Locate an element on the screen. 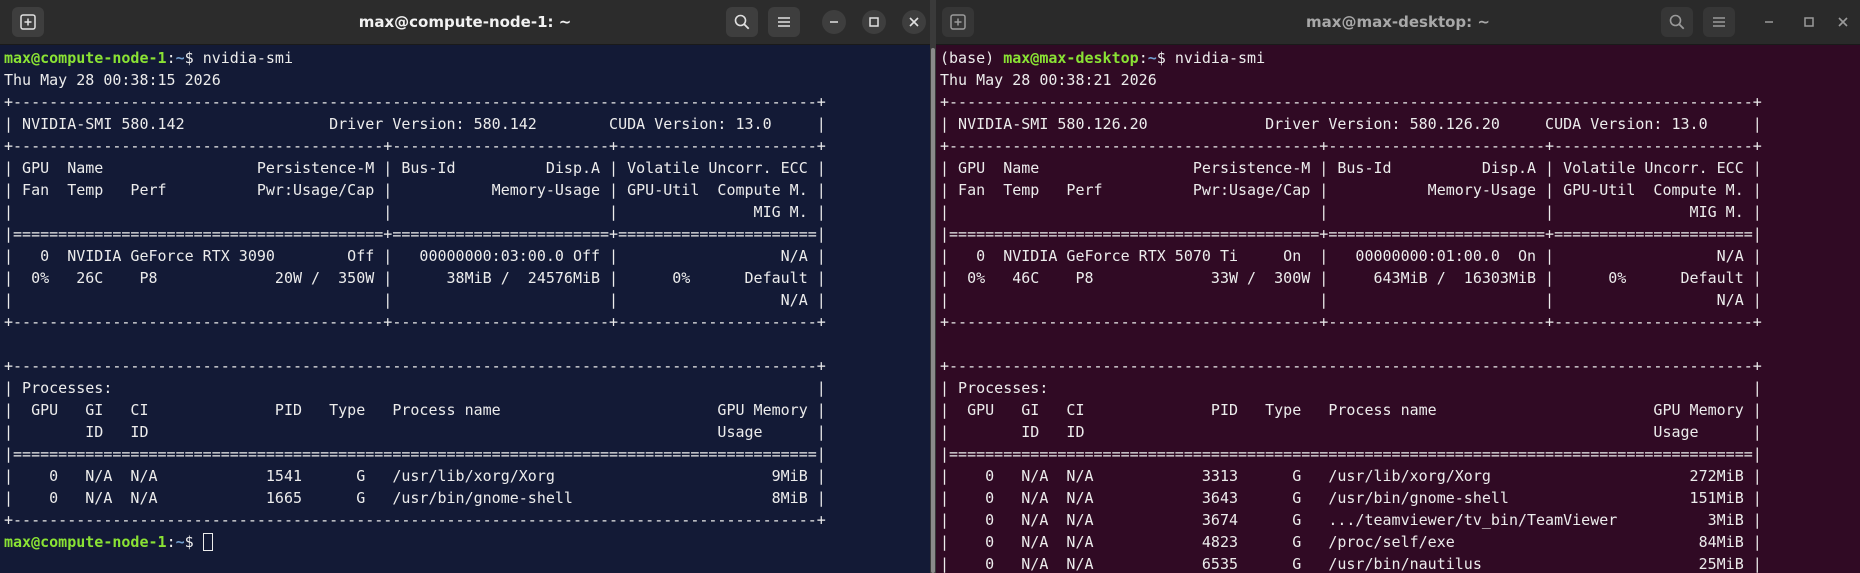 The height and width of the screenshot is (573, 1860). output-line: Thu May 28 00:38:15 2026 is located at coordinates (112, 80).